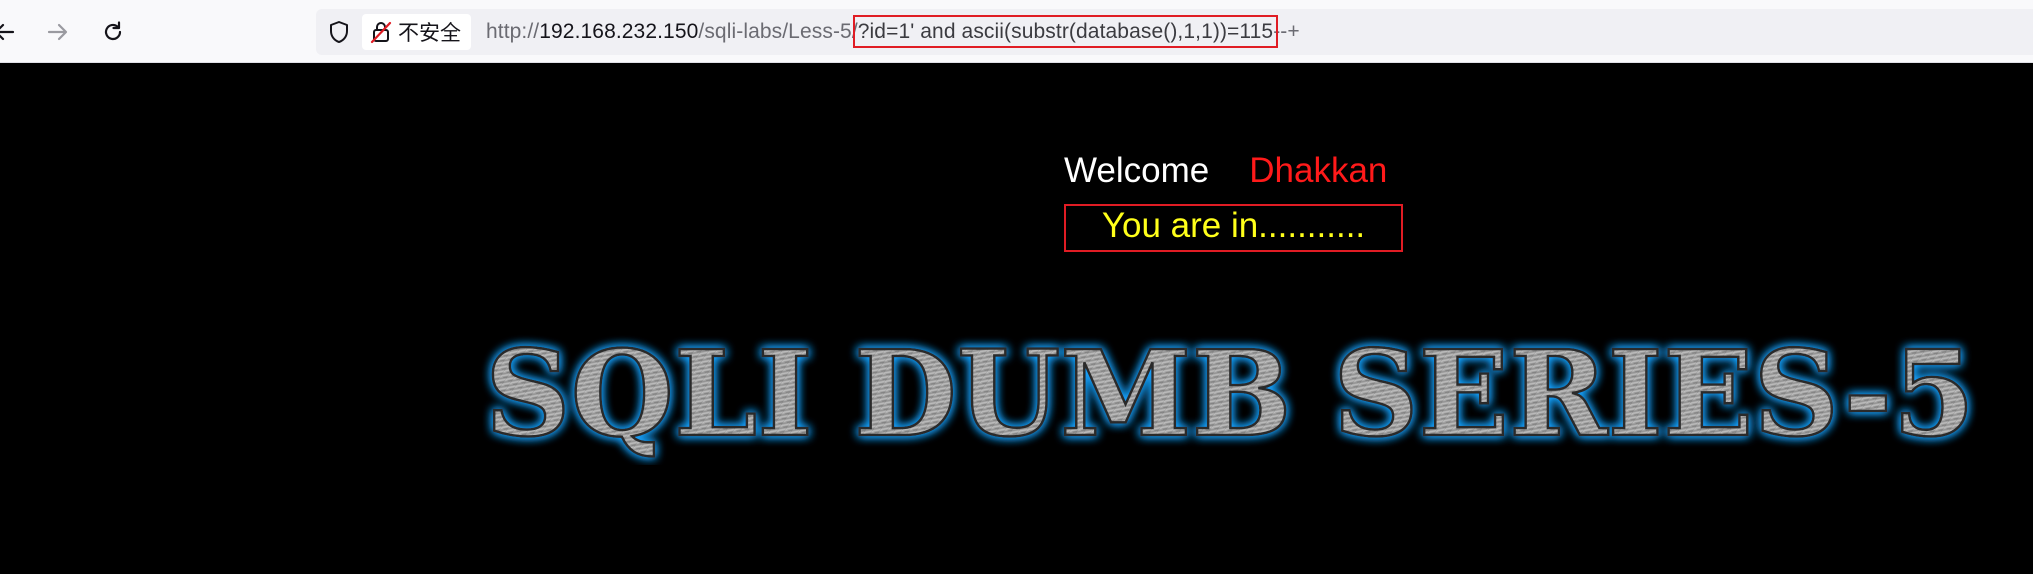 The image size is (2033, 574). What do you see at coordinates (513, 31) in the screenshot?
I see `url-scheme: http://` at bounding box center [513, 31].